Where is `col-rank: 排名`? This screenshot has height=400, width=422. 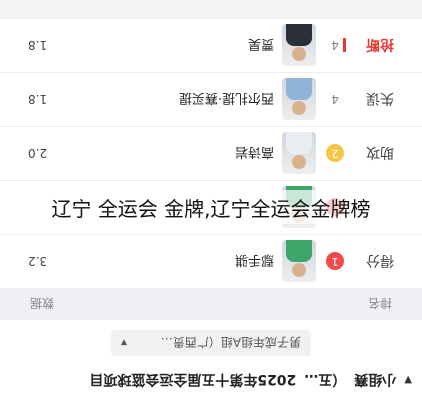
col-rank: 排名 is located at coordinates (379, 303).